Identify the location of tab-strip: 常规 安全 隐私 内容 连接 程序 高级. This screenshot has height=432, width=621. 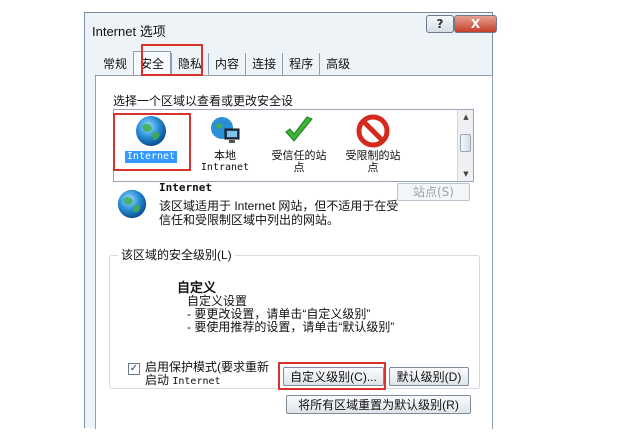
(227, 63).